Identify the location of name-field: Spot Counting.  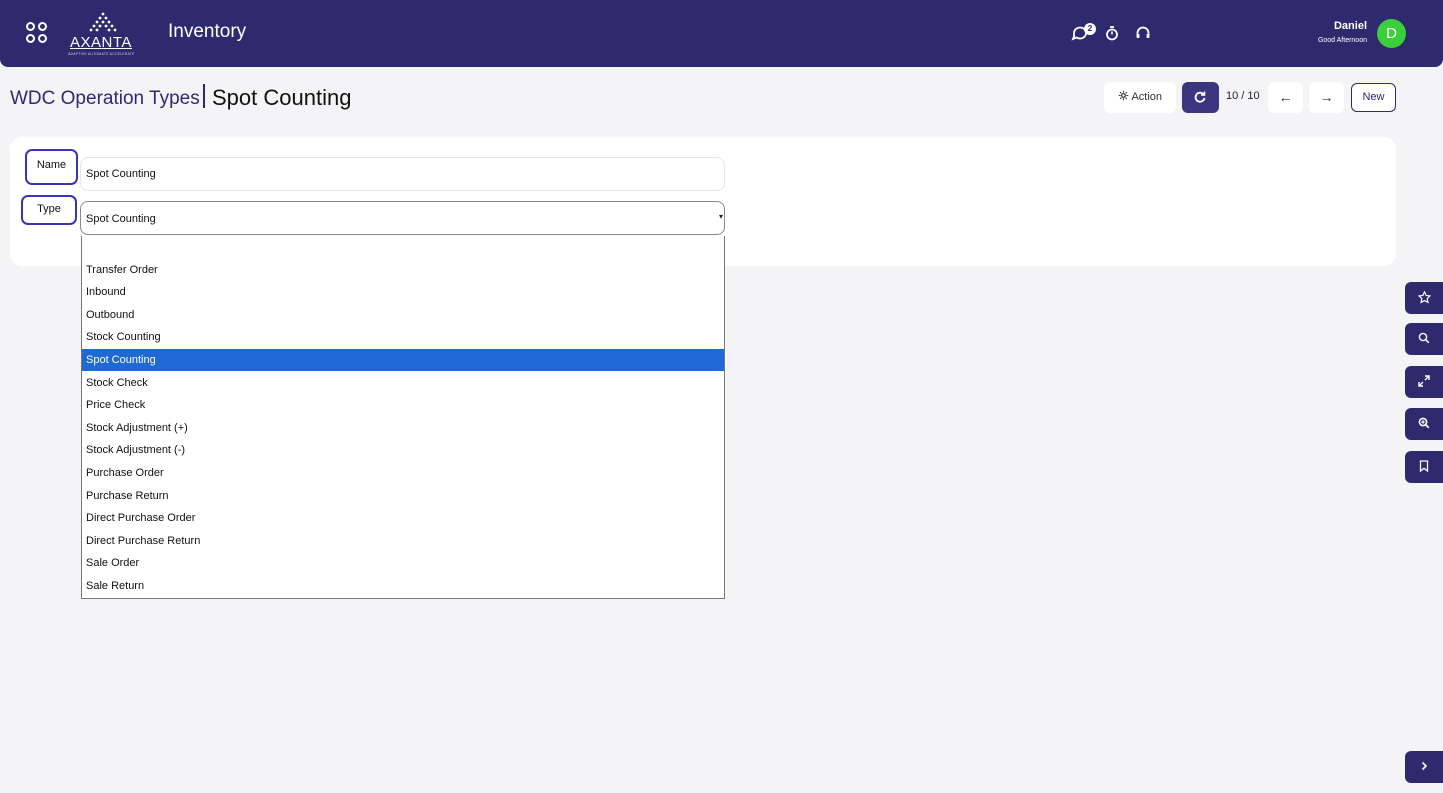
(402, 174).